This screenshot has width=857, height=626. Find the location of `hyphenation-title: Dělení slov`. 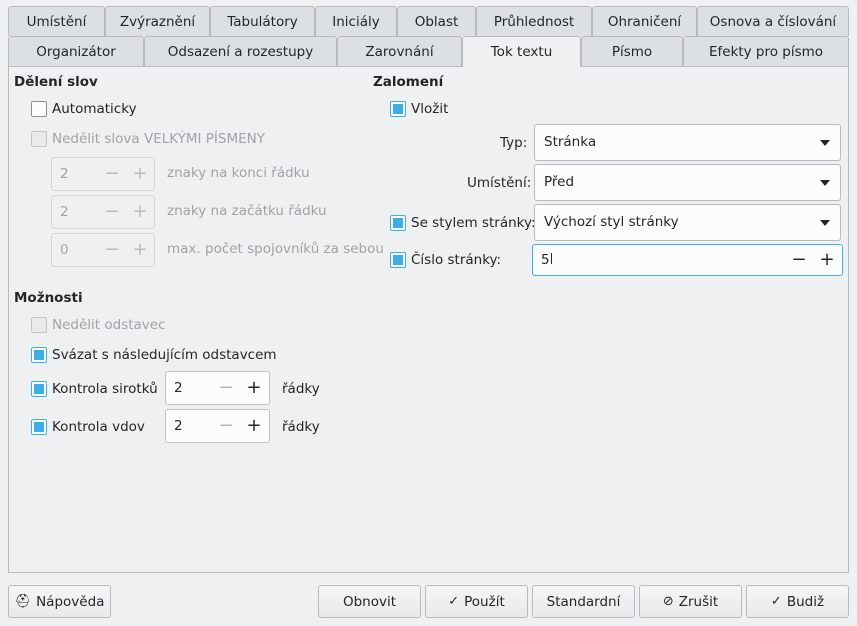

hyphenation-title: Dělení slov is located at coordinates (56, 82).